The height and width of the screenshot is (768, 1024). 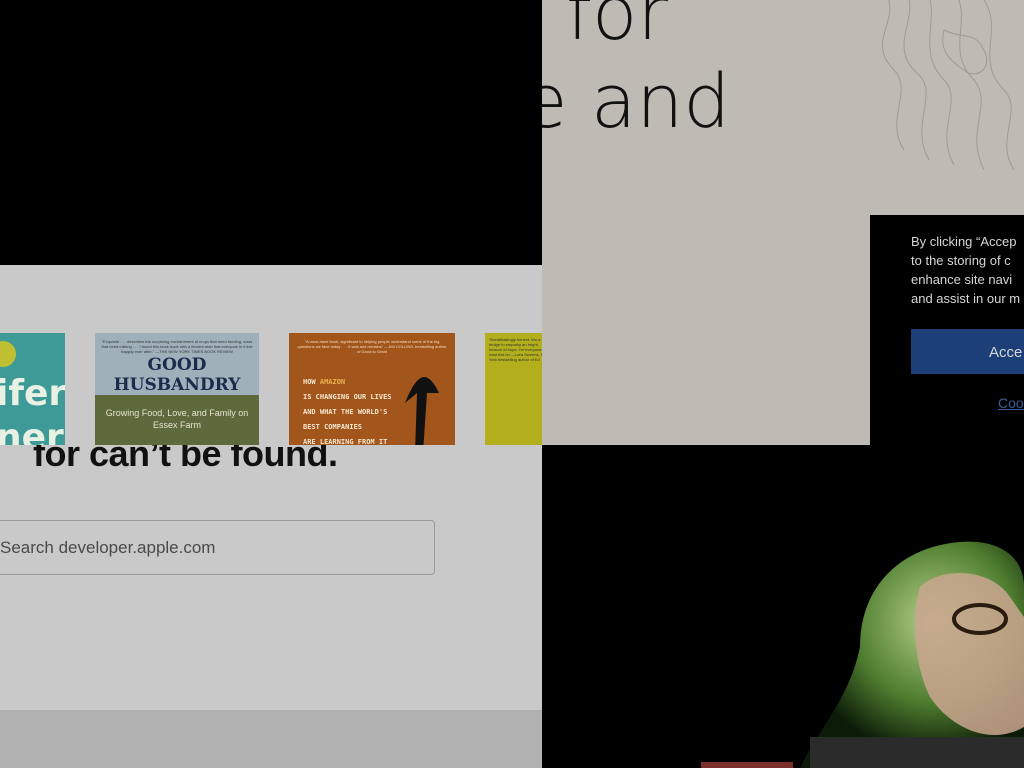 I want to click on hero-headline-line-1: for, so click(x=617, y=28).